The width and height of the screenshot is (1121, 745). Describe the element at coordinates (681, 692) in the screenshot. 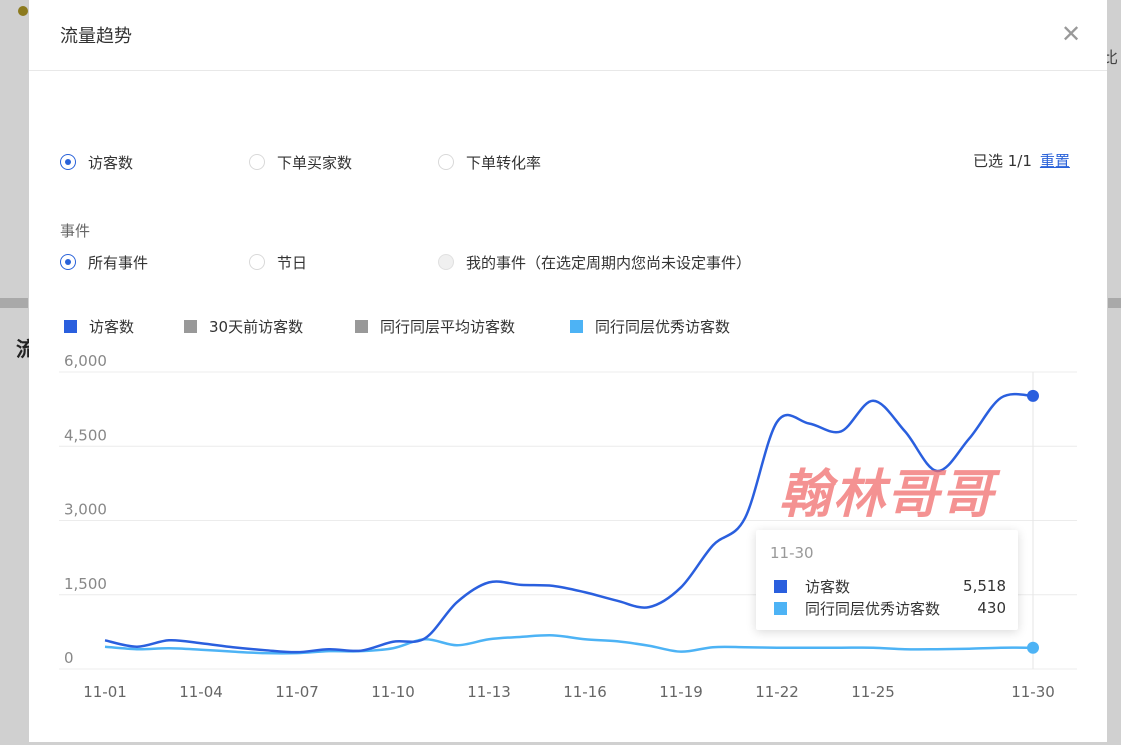

I see `x-tick-label: 11-19` at that location.